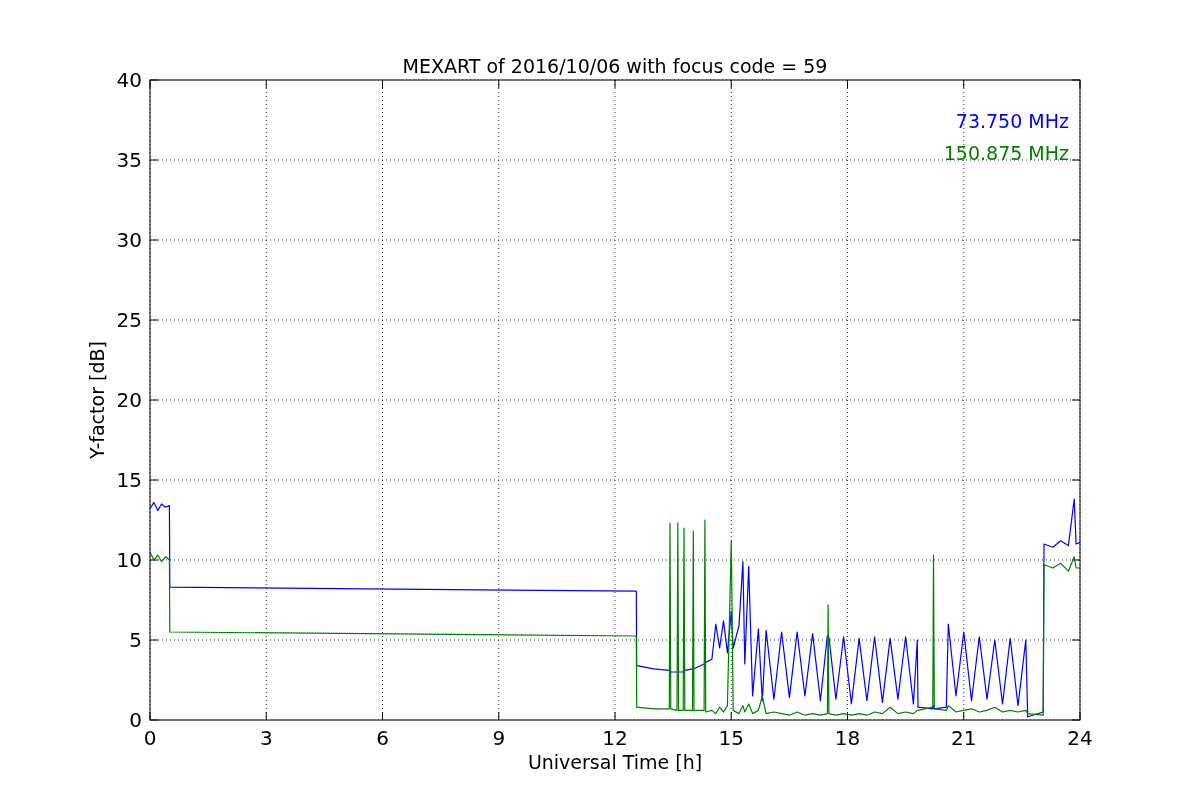  I want to click on tick-label: 40, so click(129, 80).